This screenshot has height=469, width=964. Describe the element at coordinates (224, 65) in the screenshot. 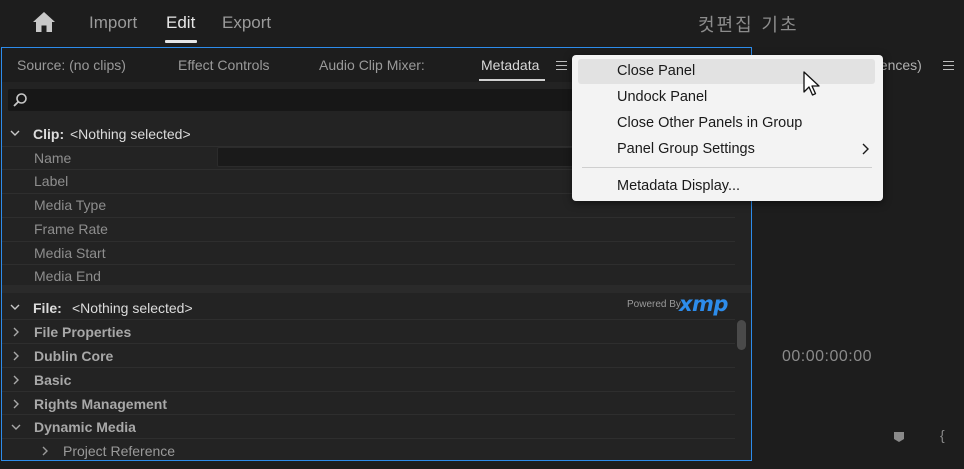

I see `tab-effect-controls: Effect Controls` at that location.